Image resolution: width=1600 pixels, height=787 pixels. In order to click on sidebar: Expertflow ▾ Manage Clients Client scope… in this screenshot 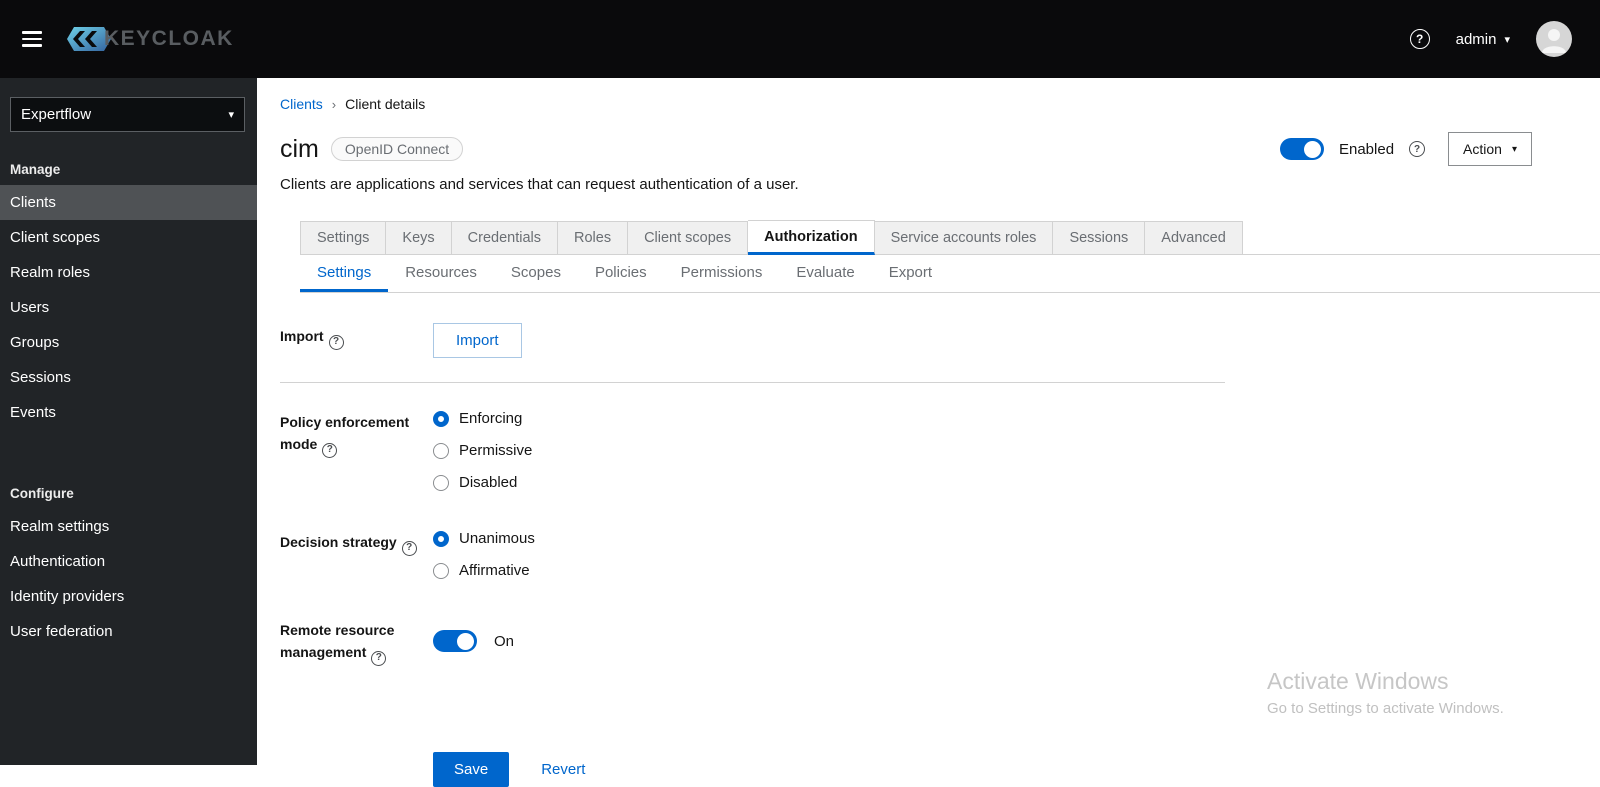, I will do `click(128, 421)`.